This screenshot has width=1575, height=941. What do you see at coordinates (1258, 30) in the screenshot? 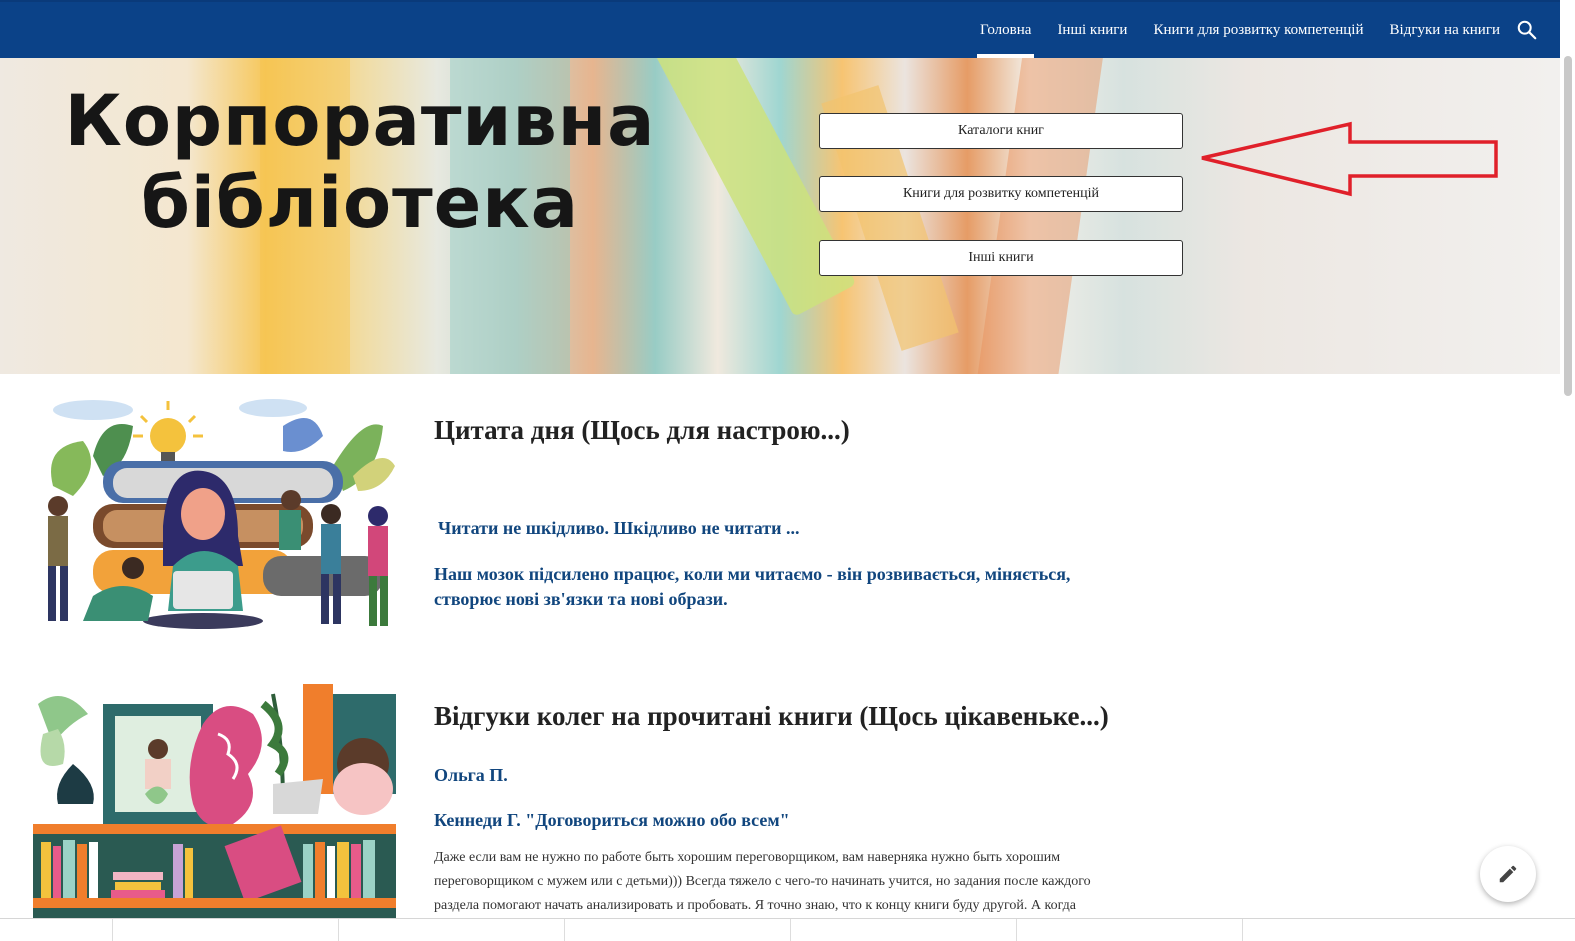
I see `nav-item-competence-books: Книги для розвитку компетенцій` at bounding box center [1258, 30].